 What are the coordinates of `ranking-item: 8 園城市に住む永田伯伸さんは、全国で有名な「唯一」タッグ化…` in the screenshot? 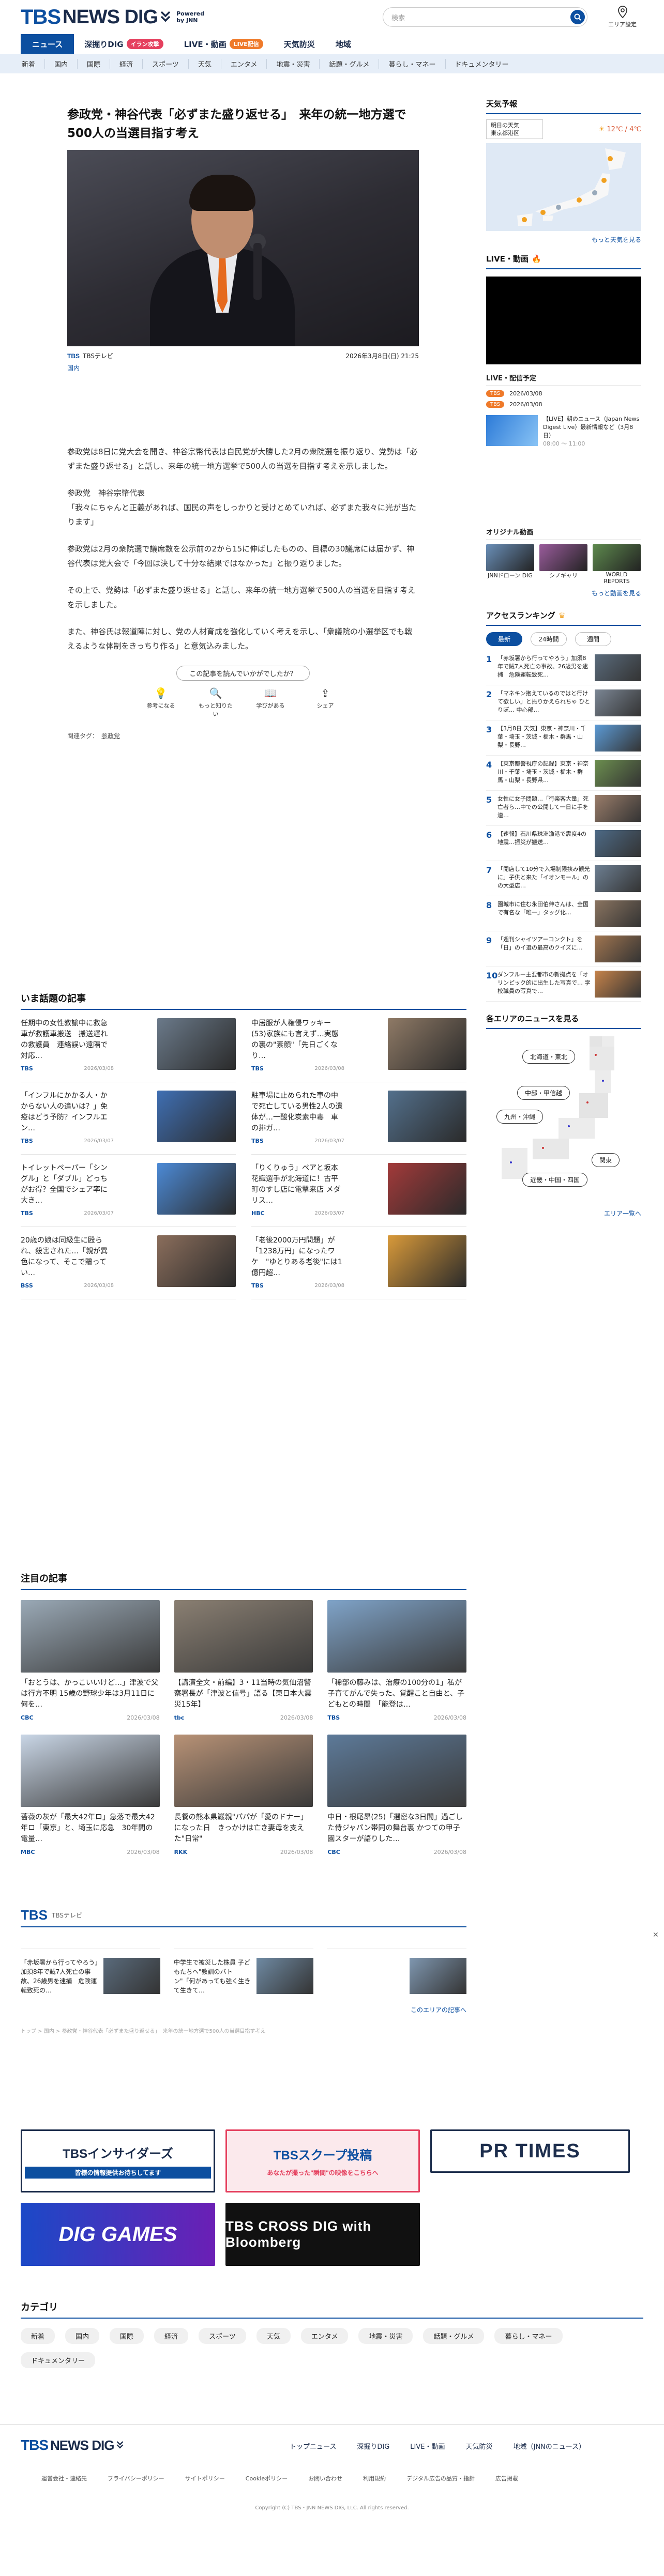 It's located at (563, 914).